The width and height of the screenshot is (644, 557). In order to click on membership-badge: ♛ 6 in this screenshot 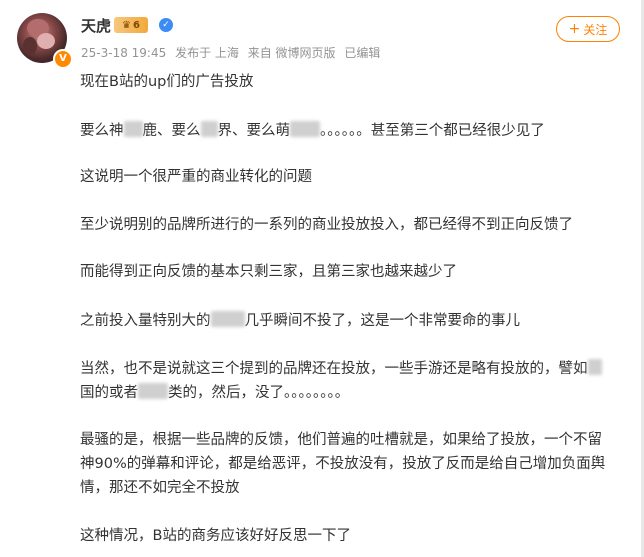, I will do `click(131, 25)`.